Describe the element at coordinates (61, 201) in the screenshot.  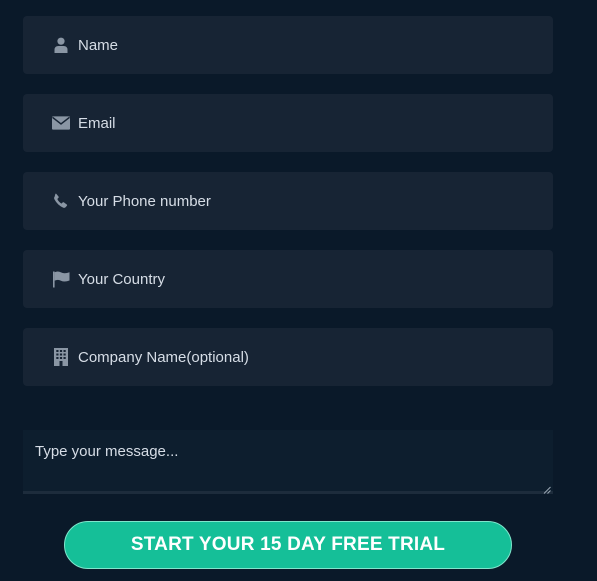
I see `phone-icon` at that location.